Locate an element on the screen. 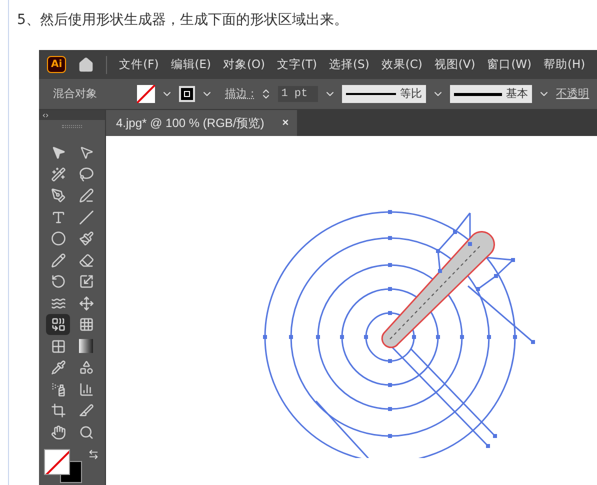  instruction-text: 5、然后使用形状生成器，生成下面的形状区域出来。 is located at coordinates (182, 20).